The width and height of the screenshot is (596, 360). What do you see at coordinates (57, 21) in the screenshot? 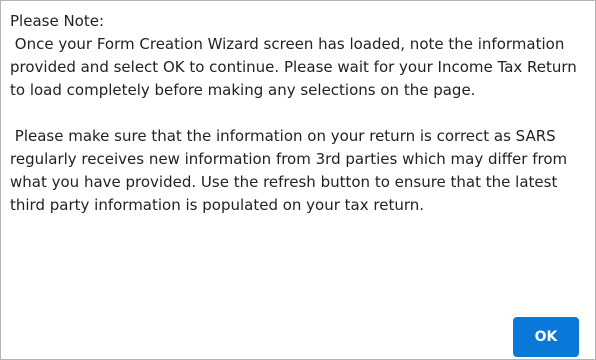
I see `notice-heading: Please Note:` at bounding box center [57, 21].